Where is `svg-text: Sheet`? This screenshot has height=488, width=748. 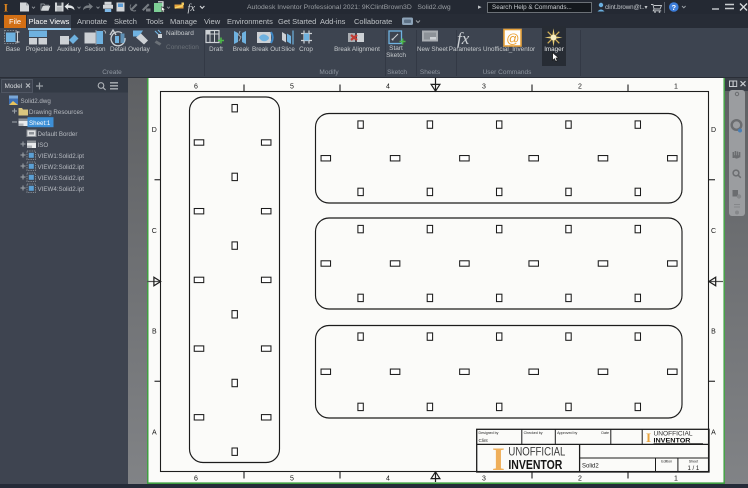 svg-text: Sheet is located at coordinates (693, 462).